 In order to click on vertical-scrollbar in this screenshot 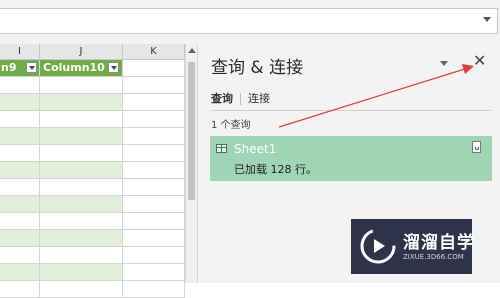, I will do `click(191, 163)`.